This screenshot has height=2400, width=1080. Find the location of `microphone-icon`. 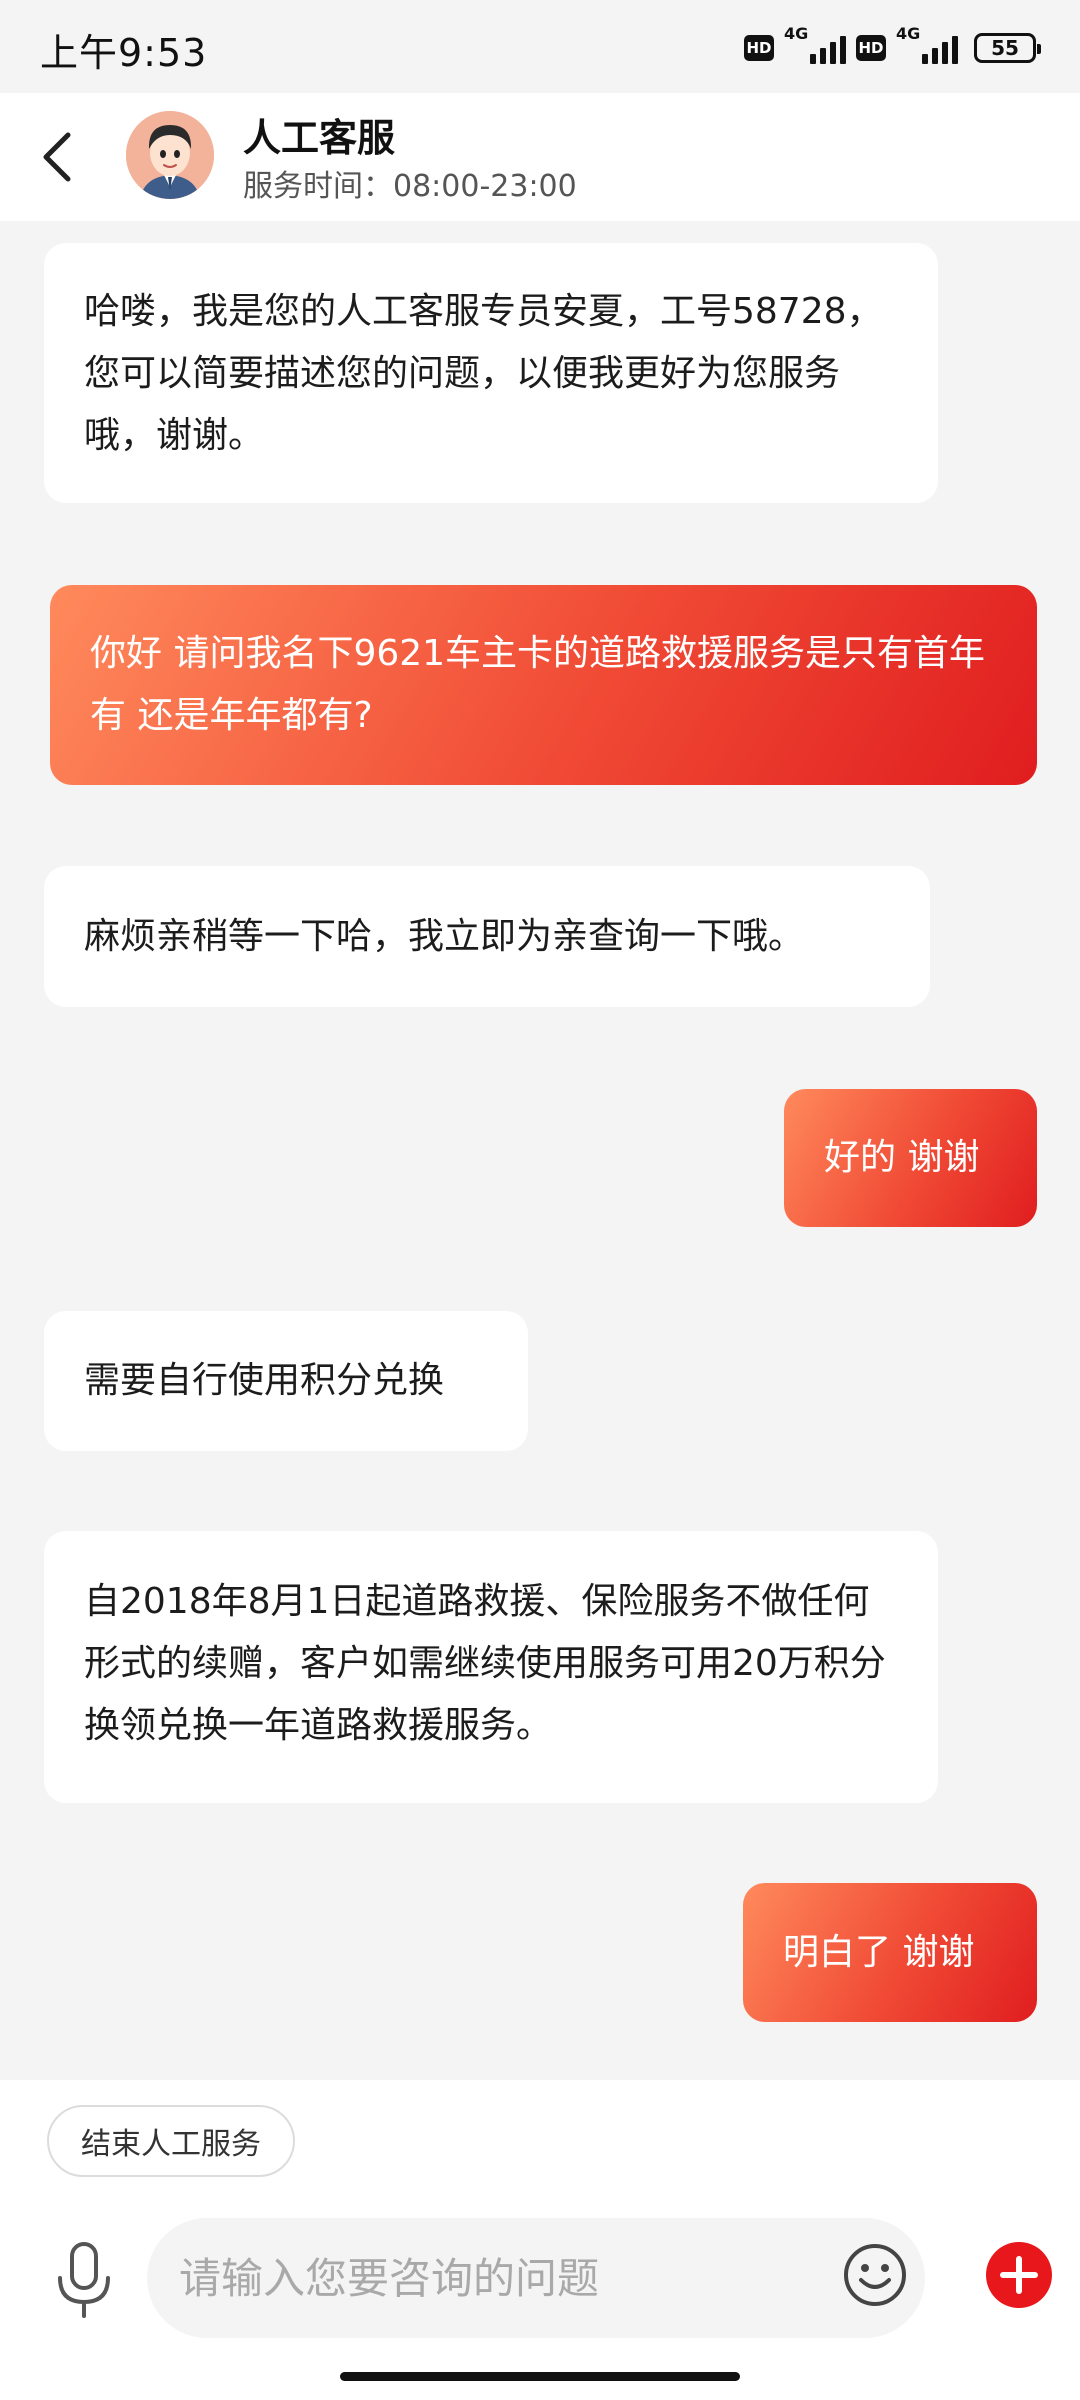

microphone-icon is located at coordinates (84, 2280).